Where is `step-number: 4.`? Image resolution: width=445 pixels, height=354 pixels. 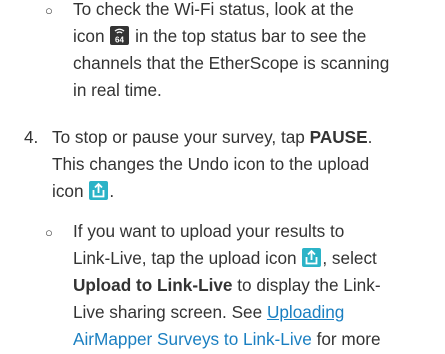 step-number: 4. is located at coordinates (31, 137).